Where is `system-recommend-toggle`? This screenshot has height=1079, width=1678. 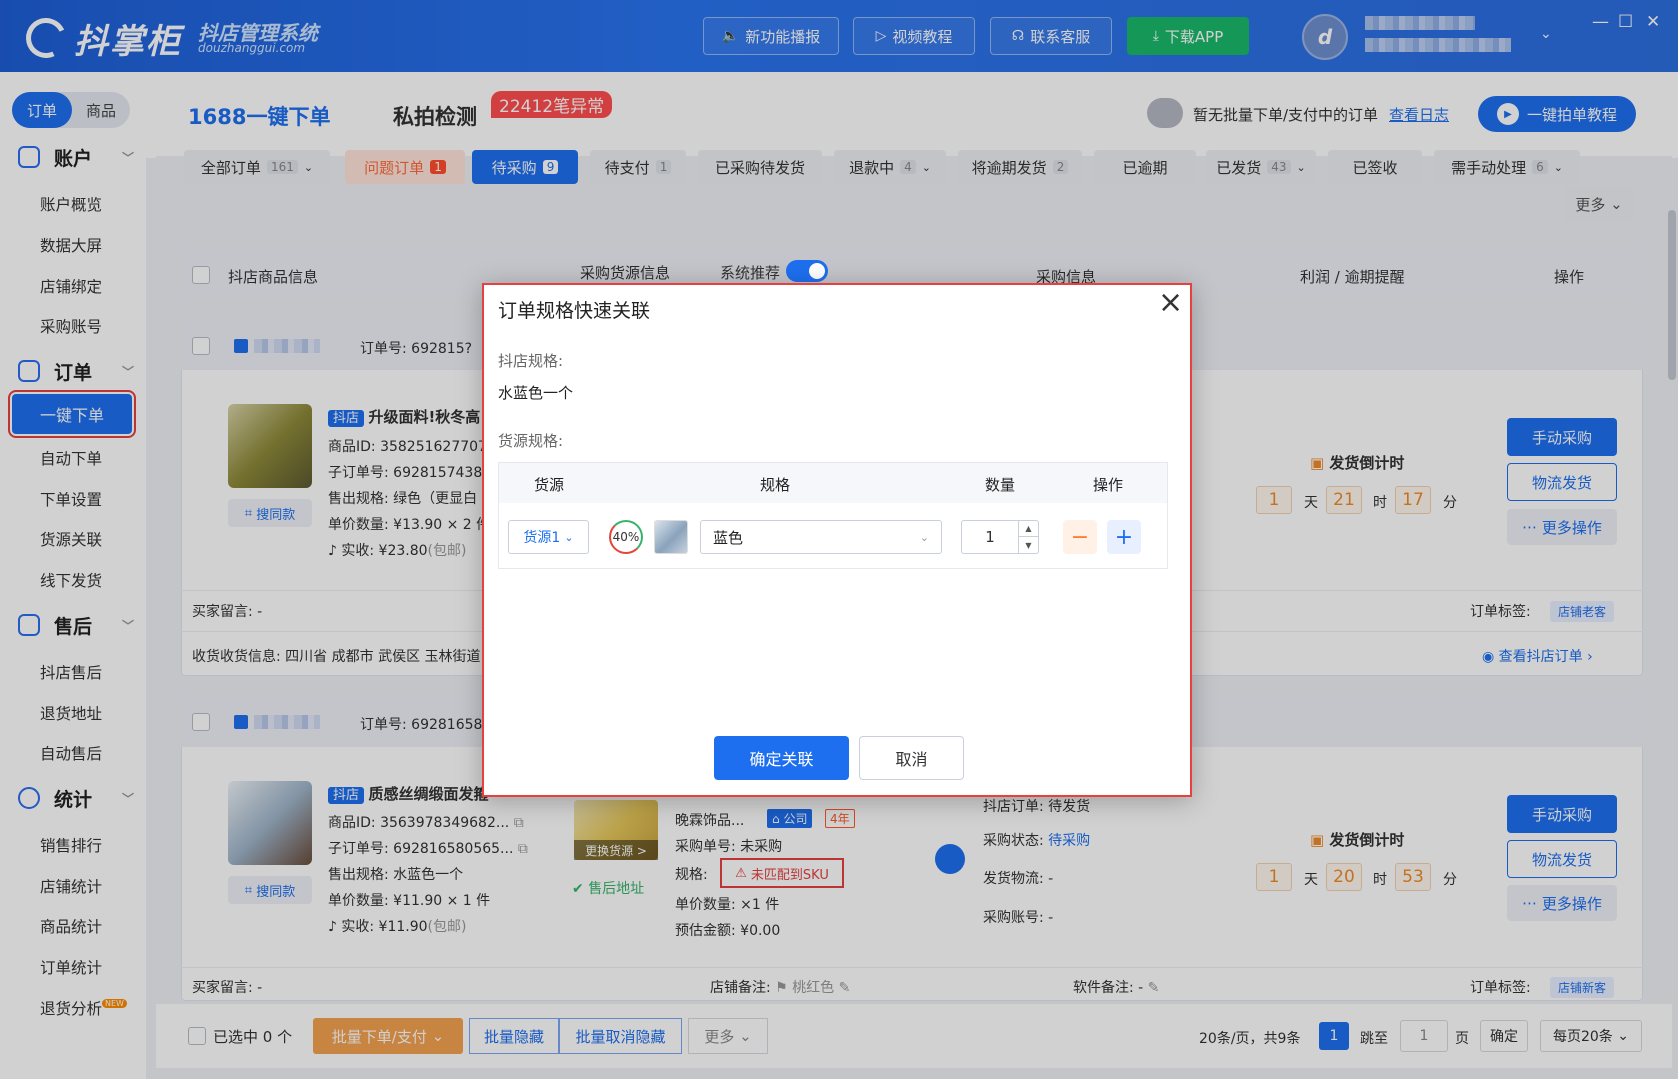 system-recommend-toggle is located at coordinates (807, 271).